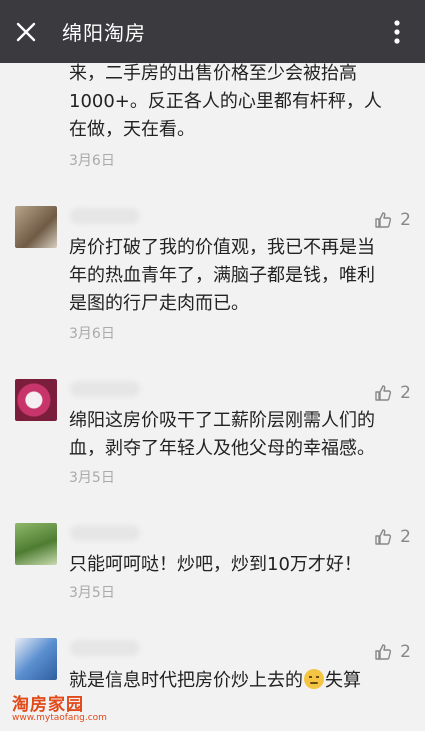 This screenshot has height=731, width=425. What do you see at coordinates (213, 73) in the screenshot?
I see `comment-line: 来，二手房的出售价格至少会被抬高` at bounding box center [213, 73].